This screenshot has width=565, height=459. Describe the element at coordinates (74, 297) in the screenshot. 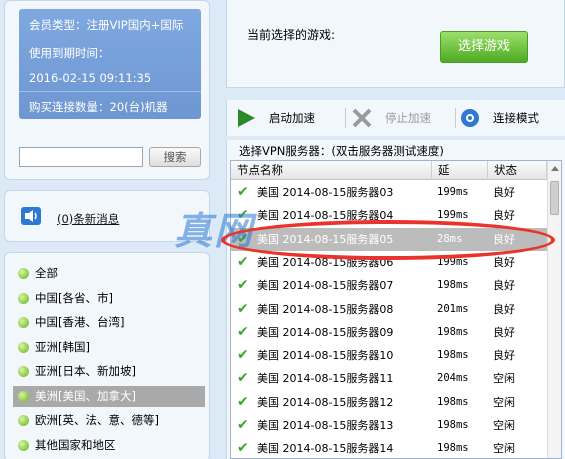

I see `region-label: 中国[各省、市]` at that location.